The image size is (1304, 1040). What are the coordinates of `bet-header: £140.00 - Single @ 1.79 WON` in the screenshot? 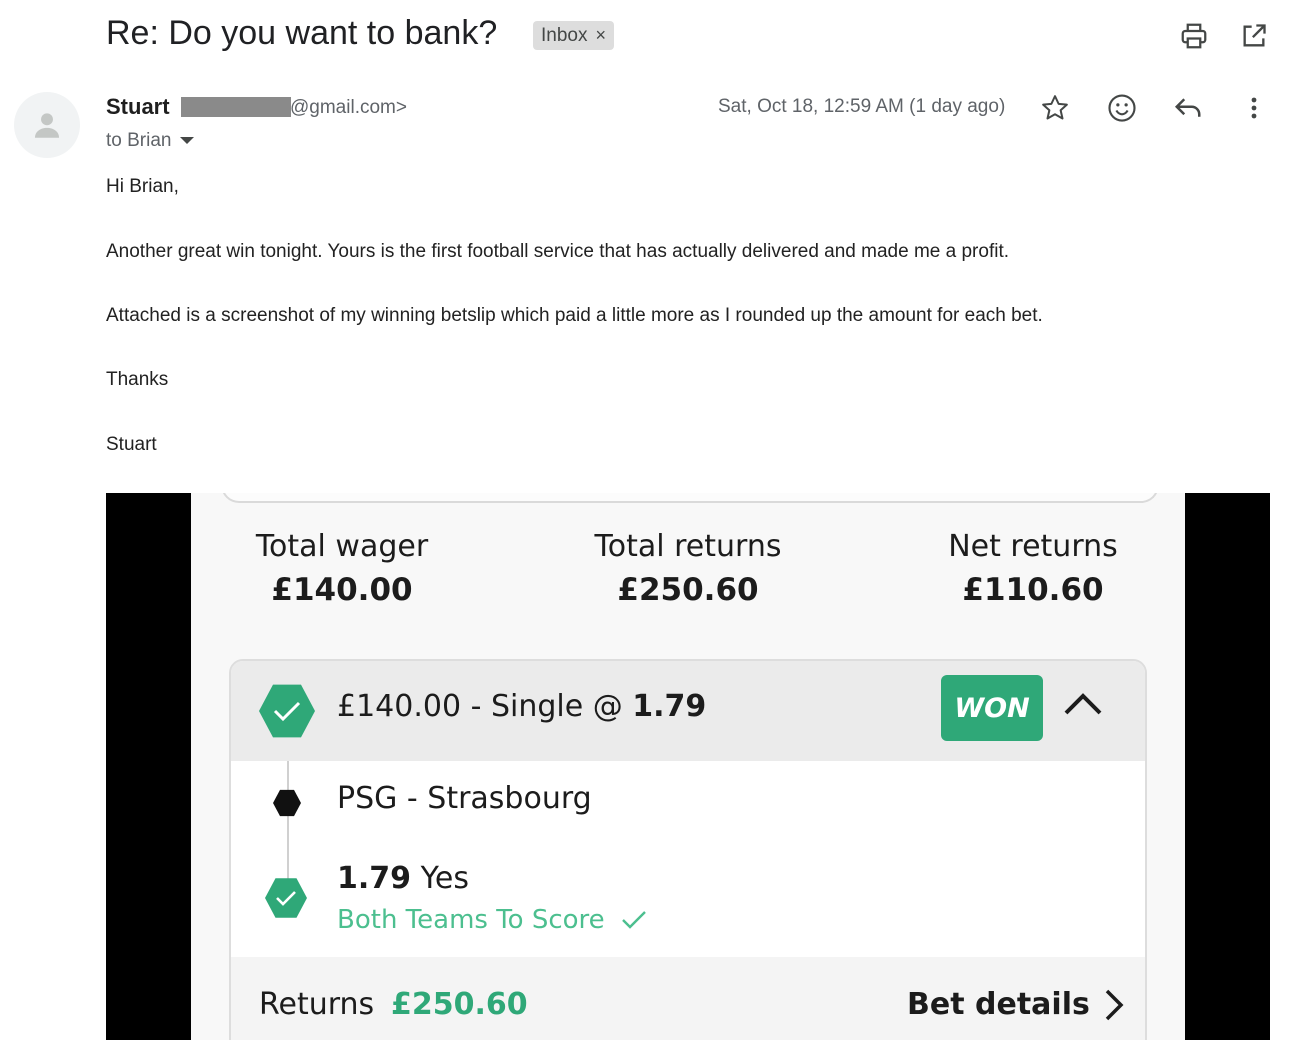 It's located at (688, 711).